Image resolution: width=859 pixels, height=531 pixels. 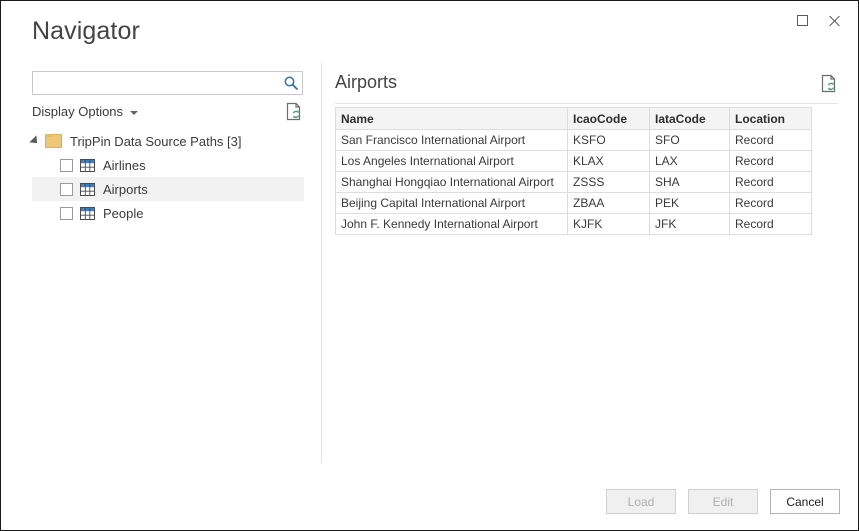 I want to click on checkbox-airlines, so click(x=66, y=165).